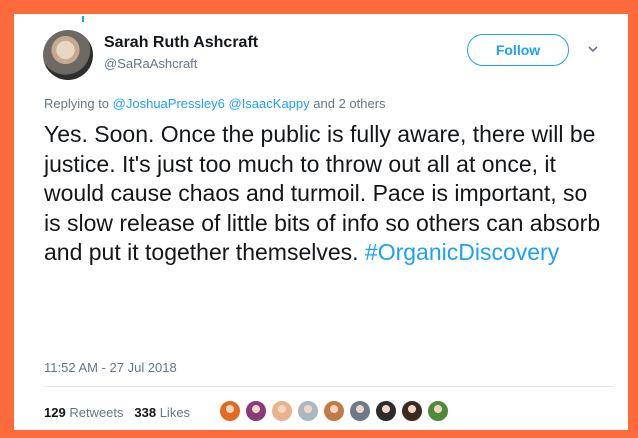 The height and width of the screenshot is (438, 638). Describe the element at coordinates (181, 43) in the screenshot. I see `author-name: Sarah Ruth Ashcraft` at that location.